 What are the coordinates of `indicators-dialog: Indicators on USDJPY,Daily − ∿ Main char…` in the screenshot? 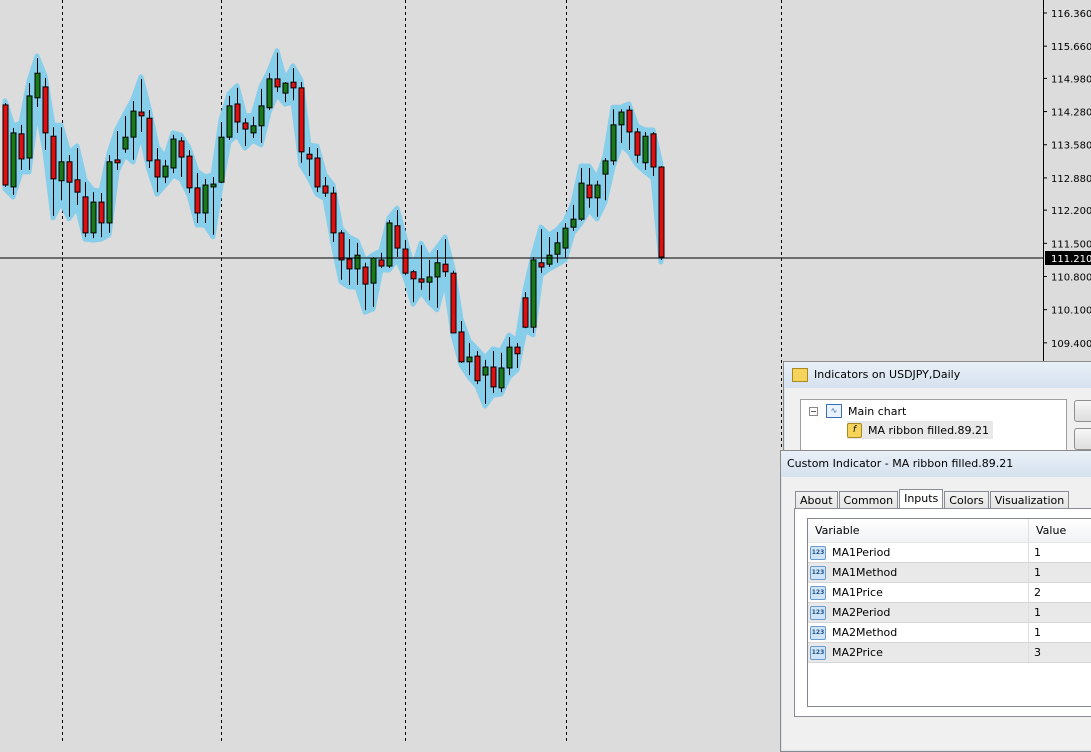 It's located at (937, 412).